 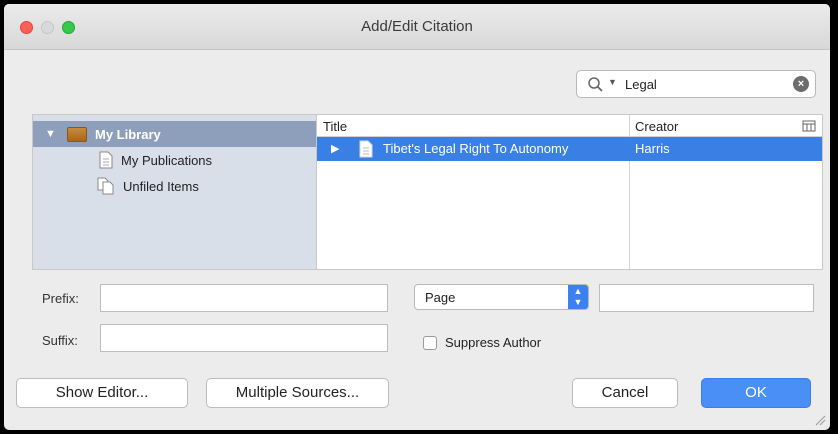 What do you see at coordinates (656, 126) in the screenshot?
I see `column-header-creator: Creator` at bounding box center [656, 126].